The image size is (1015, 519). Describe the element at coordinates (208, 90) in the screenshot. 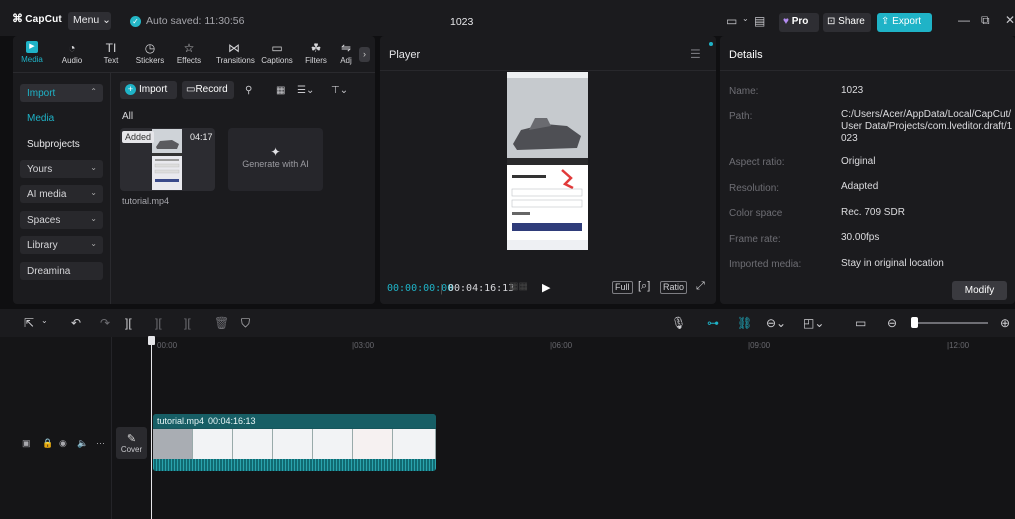

I see `record-button: ▭Record` at that location.